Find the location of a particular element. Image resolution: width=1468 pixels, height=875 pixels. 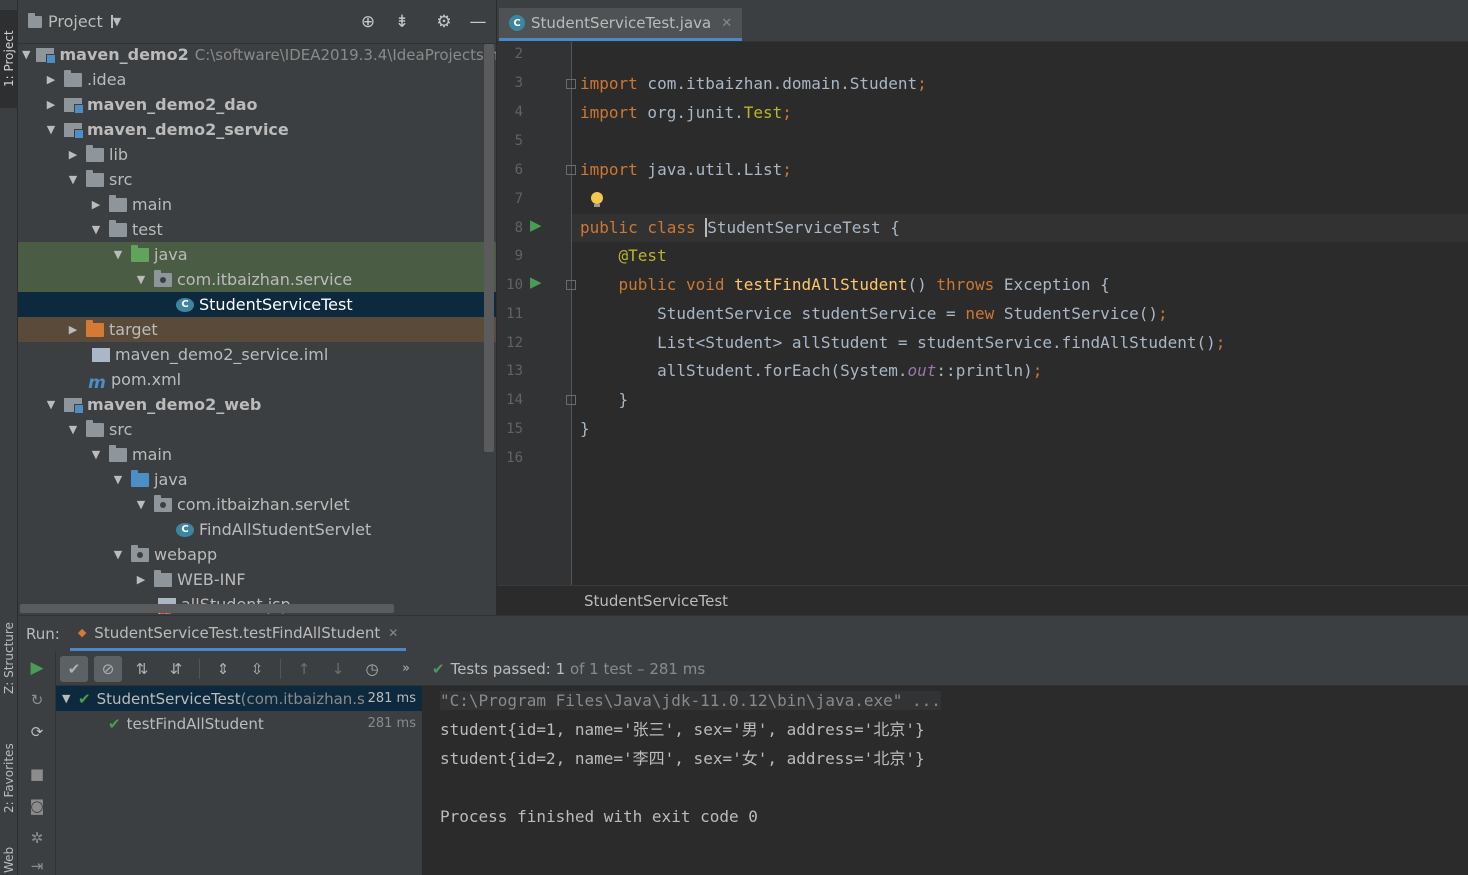

stop-icon: ■ is located at coordinates (37, 774).